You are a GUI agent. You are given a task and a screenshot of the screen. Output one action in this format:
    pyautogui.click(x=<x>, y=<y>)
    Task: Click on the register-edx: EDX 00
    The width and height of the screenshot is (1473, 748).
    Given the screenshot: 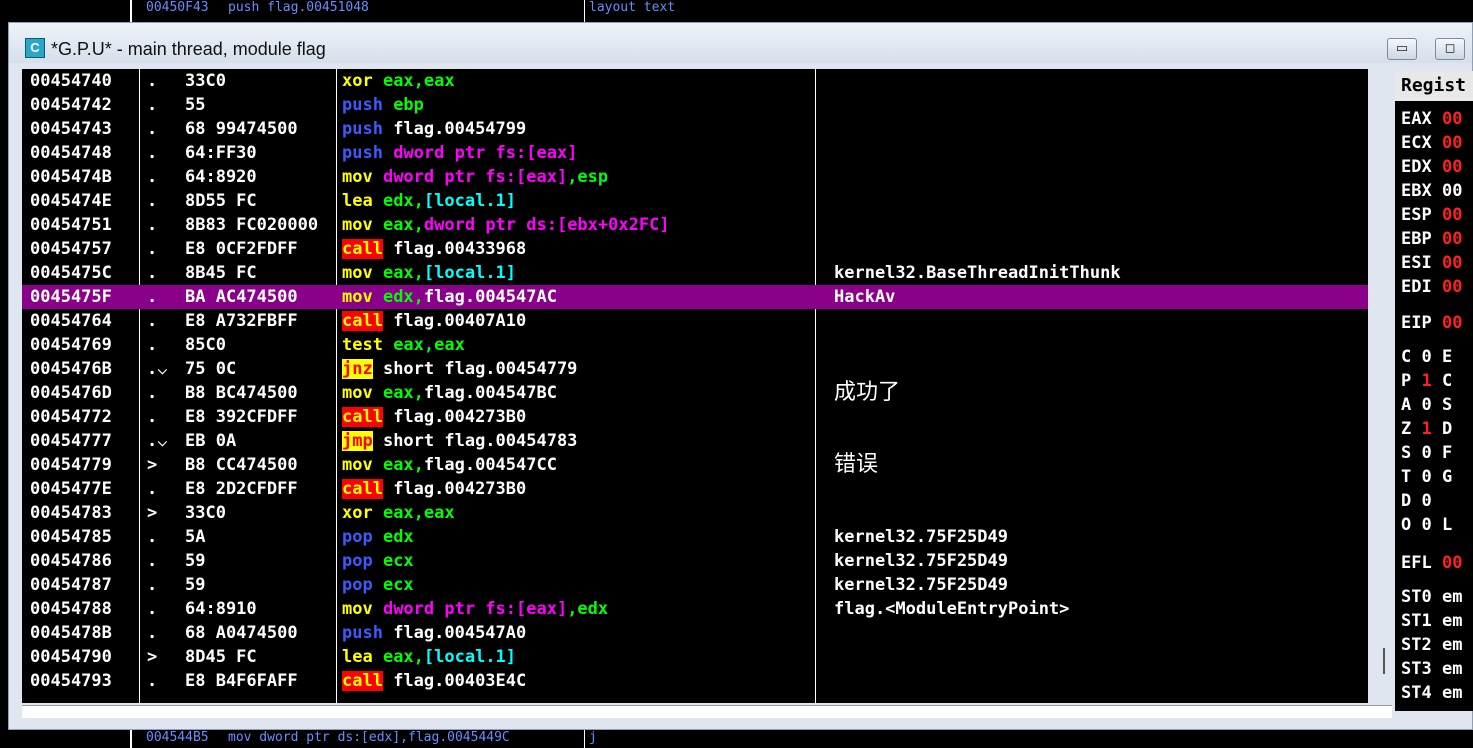 What is the action you would take?
    pyautogui.click(x=1431, y=167)
    